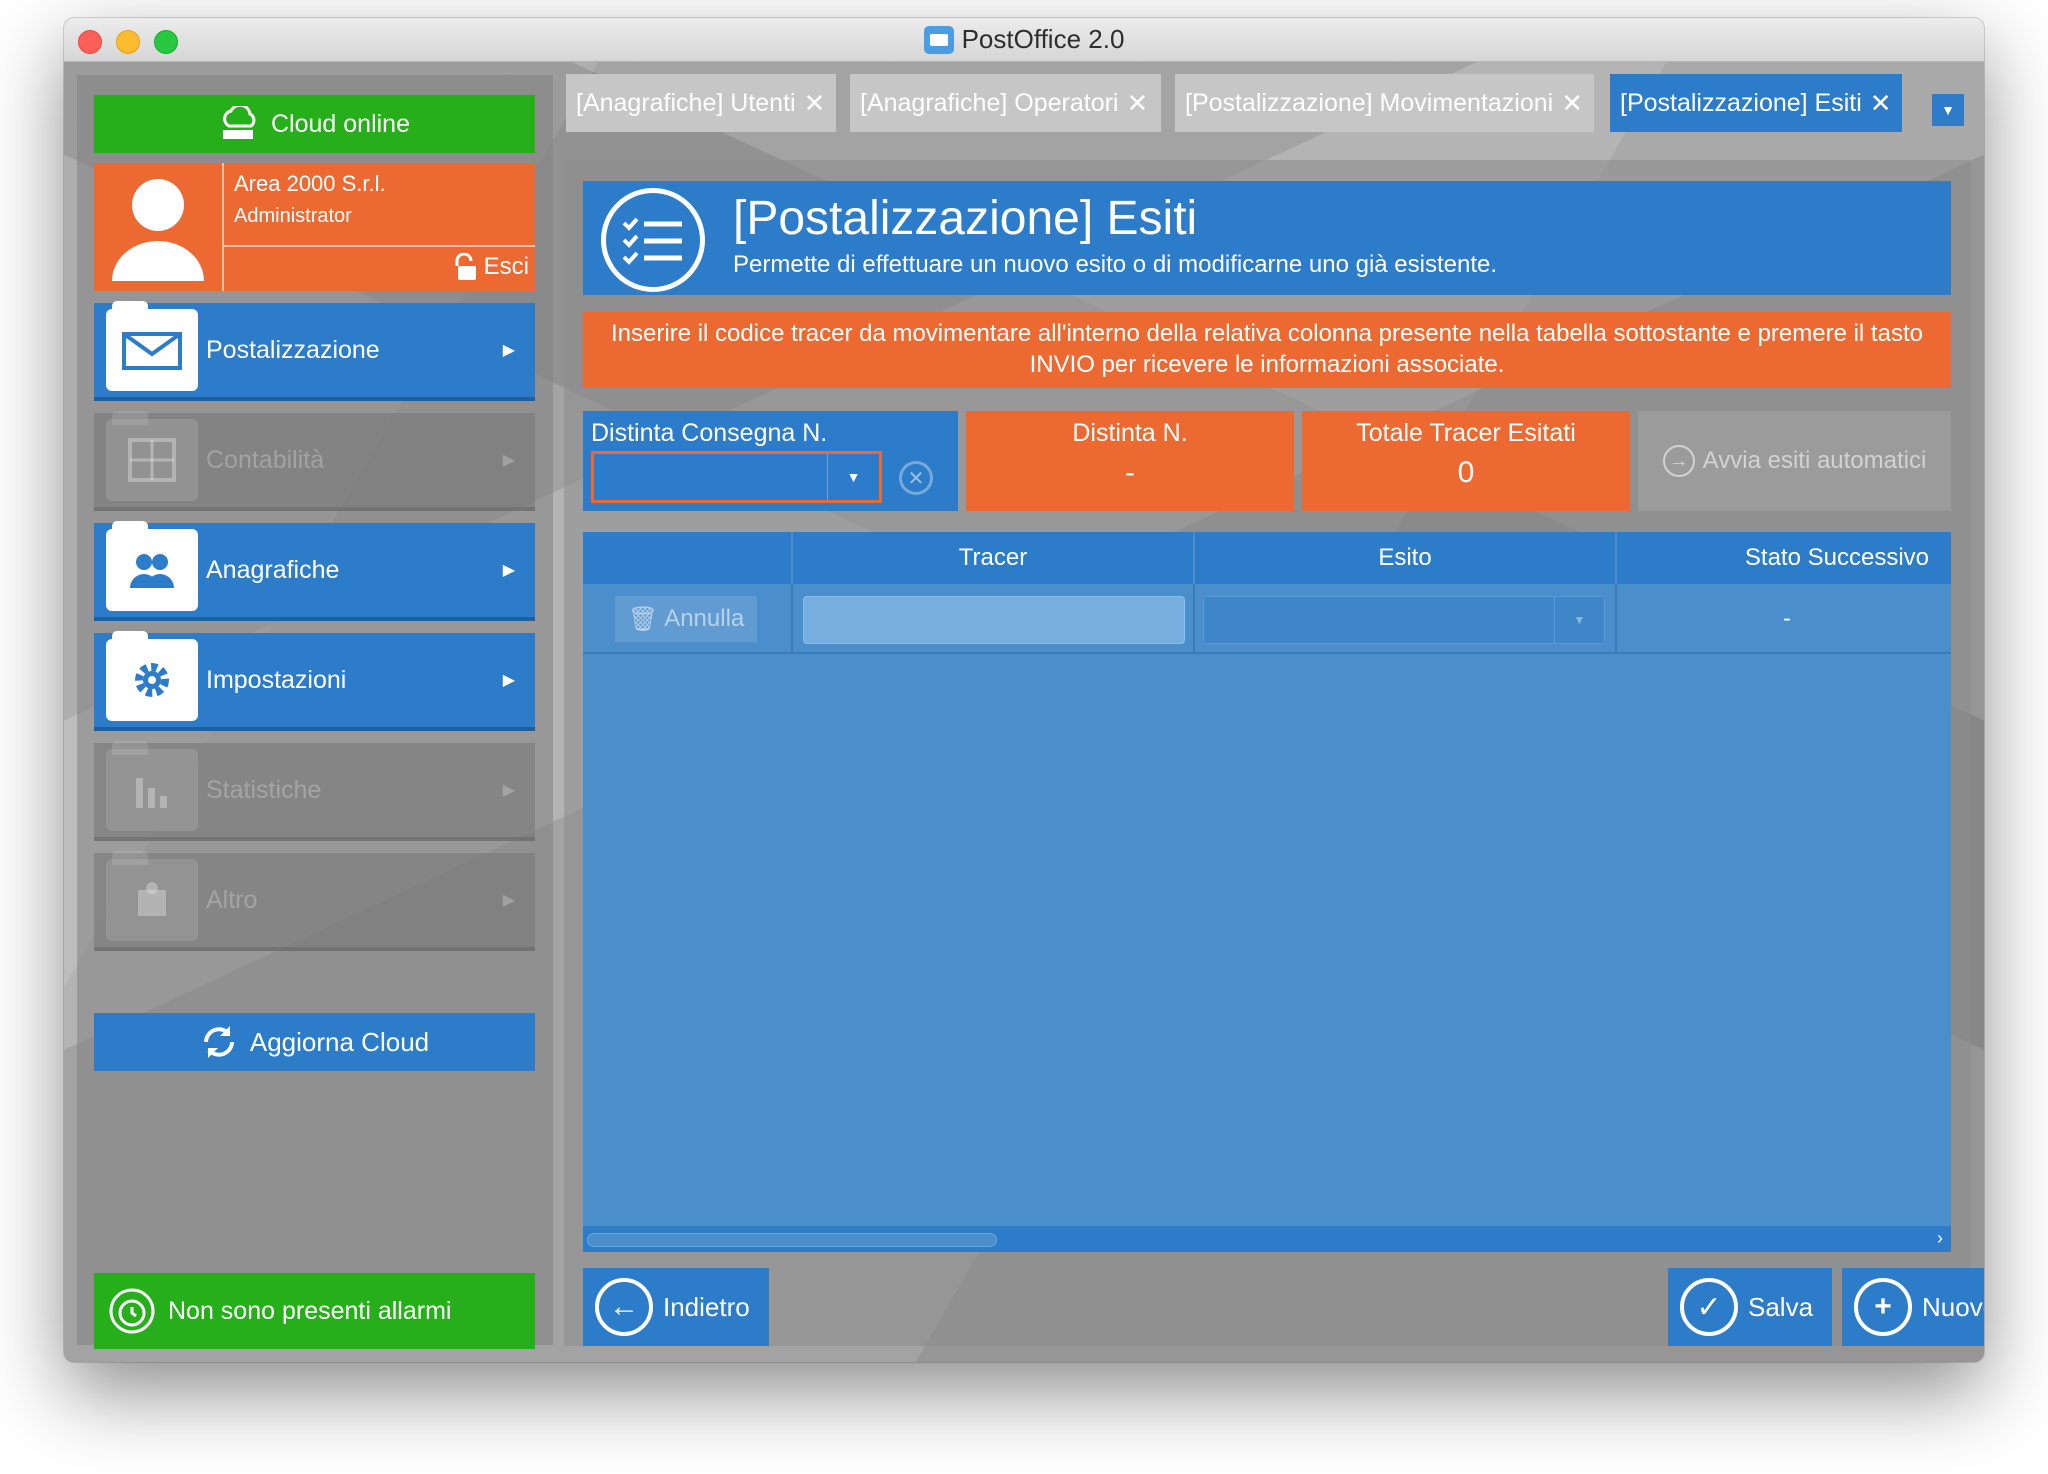  Describe the element at coordinates (1781, 1306) in the screenshot. I see `save-label: Salva` at that location.